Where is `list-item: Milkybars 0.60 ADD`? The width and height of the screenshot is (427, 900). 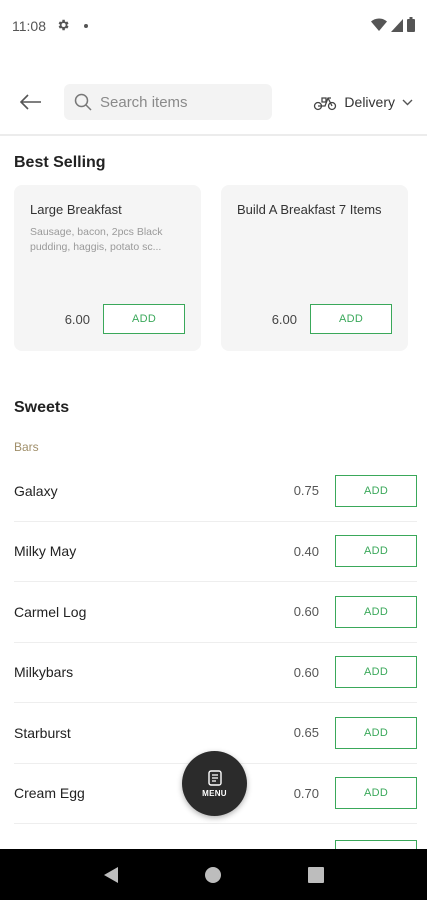 list-item: Milkybars 0.60 ADD is located at coordinates (215, 673).